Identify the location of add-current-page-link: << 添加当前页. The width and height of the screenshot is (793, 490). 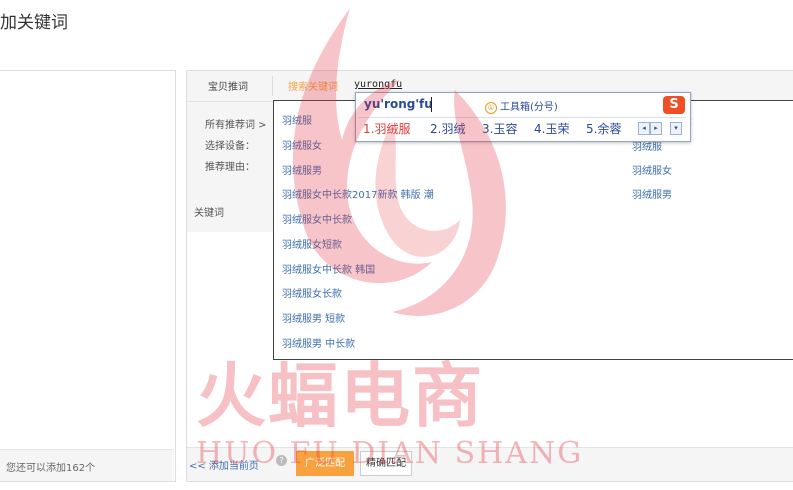
(224, 464).